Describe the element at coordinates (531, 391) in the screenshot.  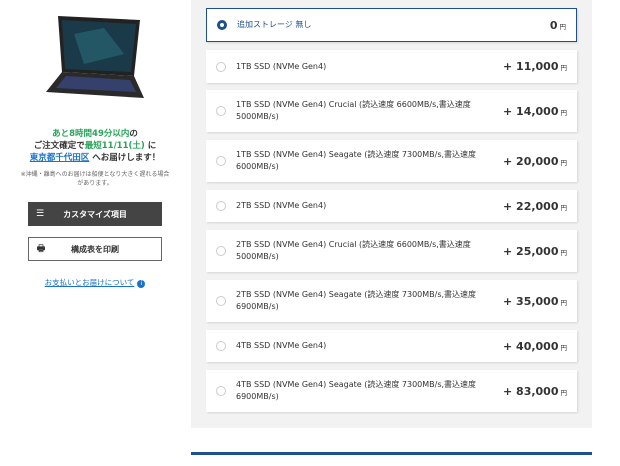
I see `price-value: + 83,000` at that location.